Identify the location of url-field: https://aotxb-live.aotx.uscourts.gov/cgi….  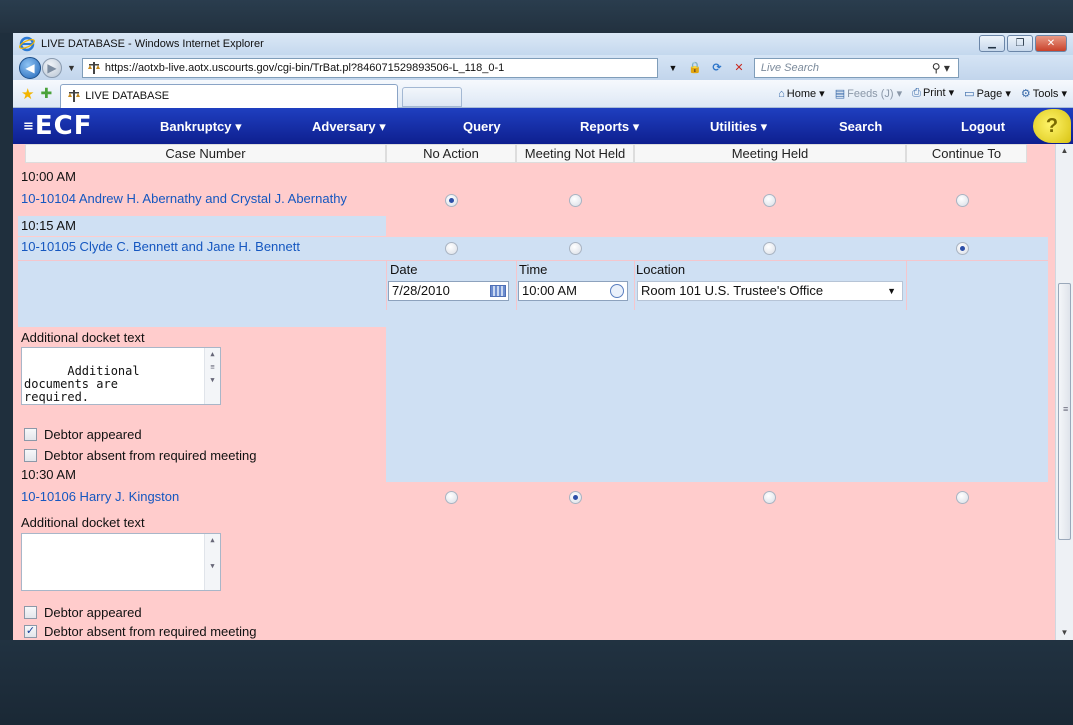
(369, 67).